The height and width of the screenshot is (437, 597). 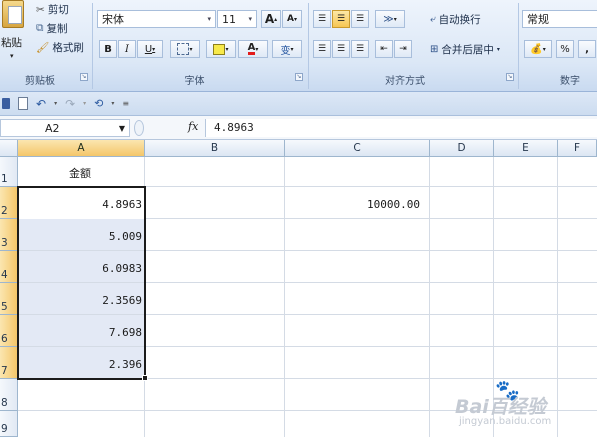 What do you see at coordinates (139, 128) in the screenshot?
I see `formula-bar-handle` at bounding box center [139, 128].